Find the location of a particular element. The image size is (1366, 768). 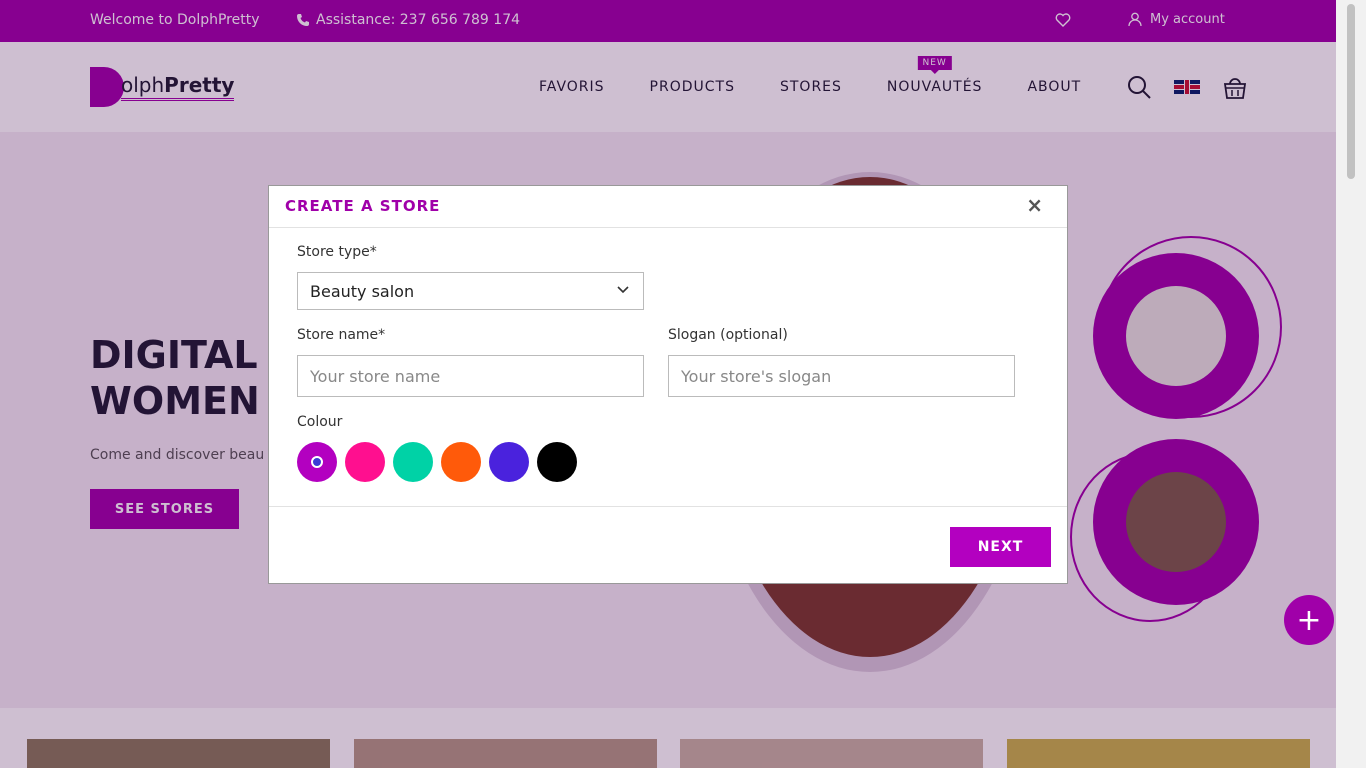

colour-picker is located at coordinates (437, 462).